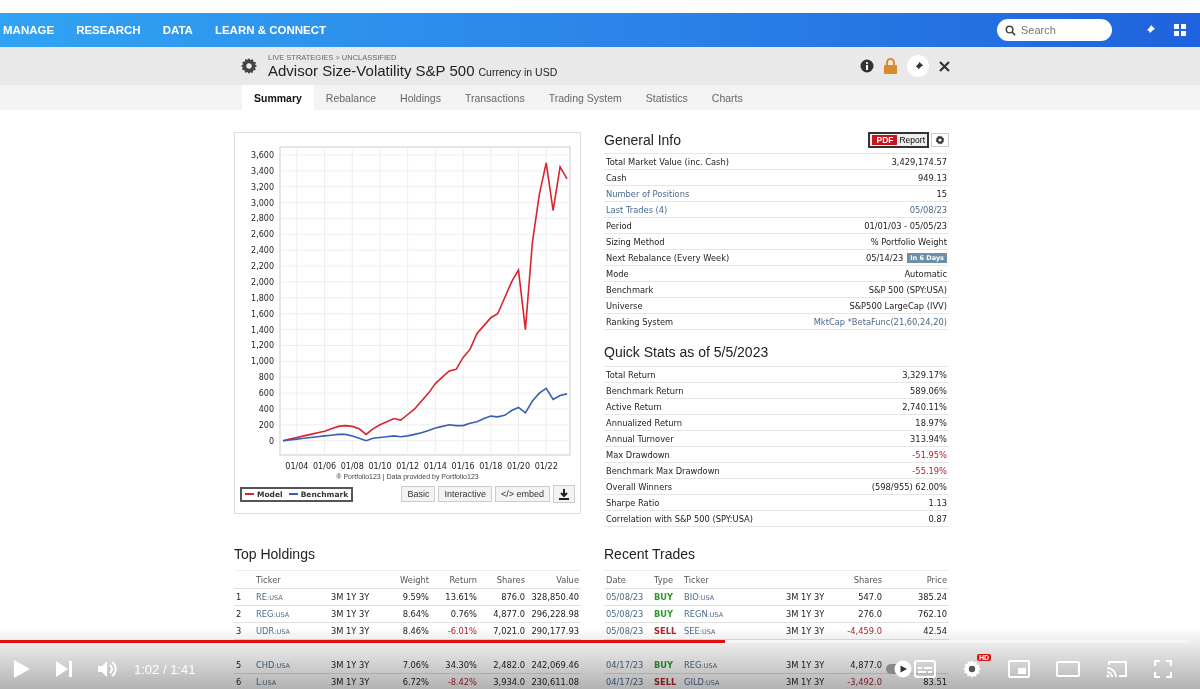 The width and height of the screenshot is (1200, 689). Describe the element at coordinates (679, 518) in the screenshot. I see `stat-label: Correlation with S&P 500 (SPY:USA)` at that location.